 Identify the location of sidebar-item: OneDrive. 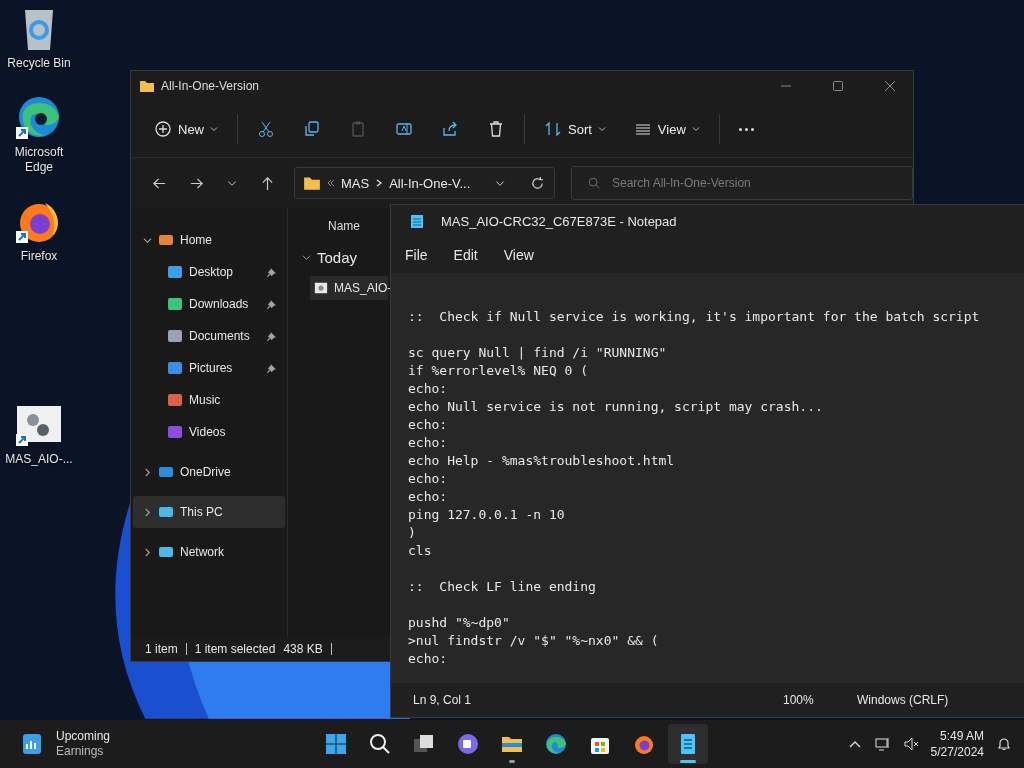
(209, 472).